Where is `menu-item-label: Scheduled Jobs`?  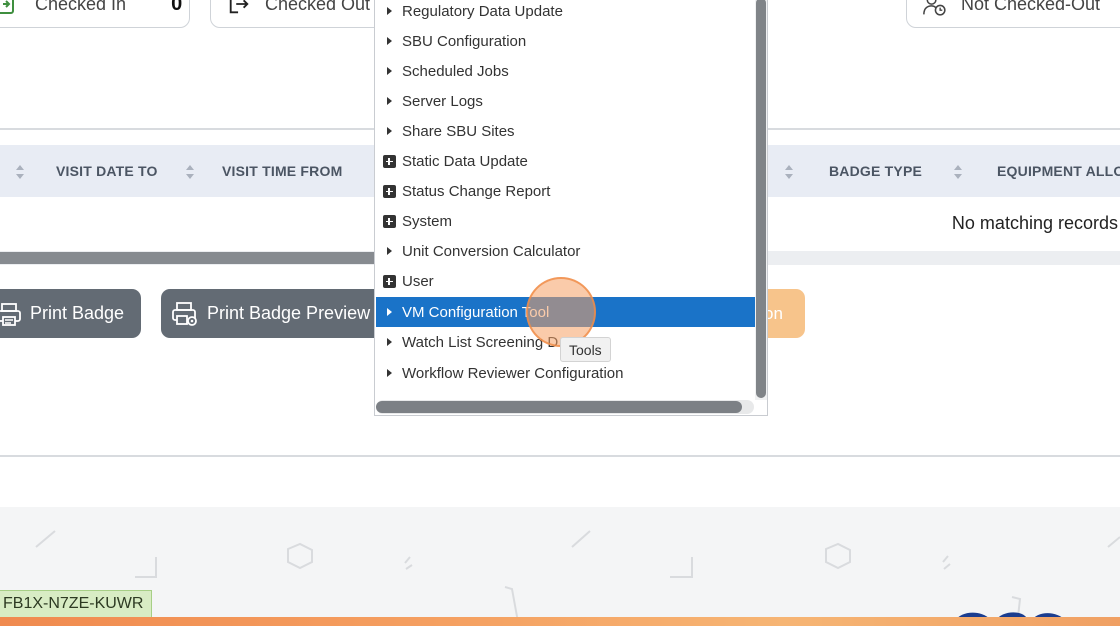
menu-item-label: Scheduled Jobs is located at coordinates (455, 71).